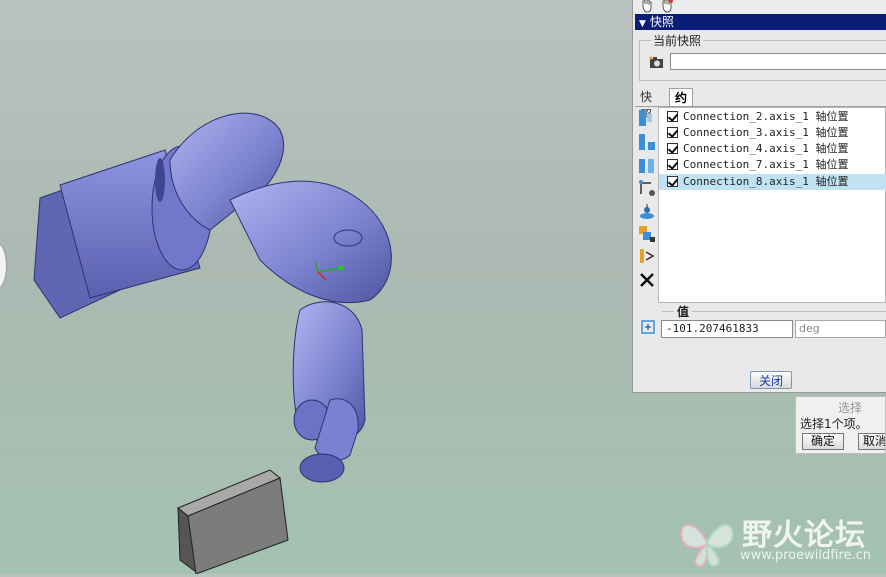  I want to click on value-icon, so click(648, 327).